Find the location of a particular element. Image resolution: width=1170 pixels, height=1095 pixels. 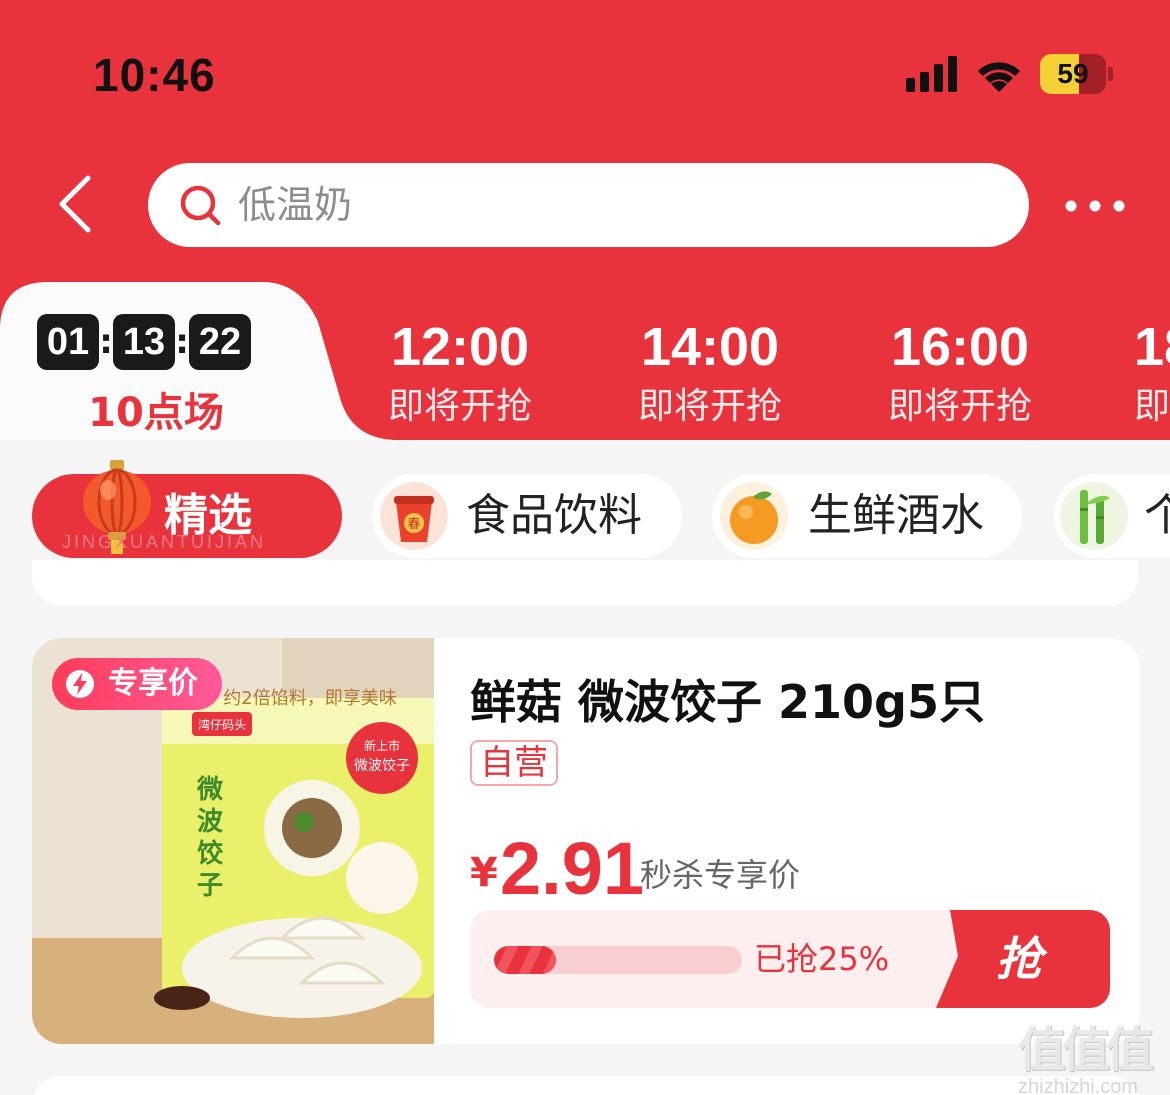

category-sub-label: JINGXUANTUIJIAN is located at coordinates (164, 542).